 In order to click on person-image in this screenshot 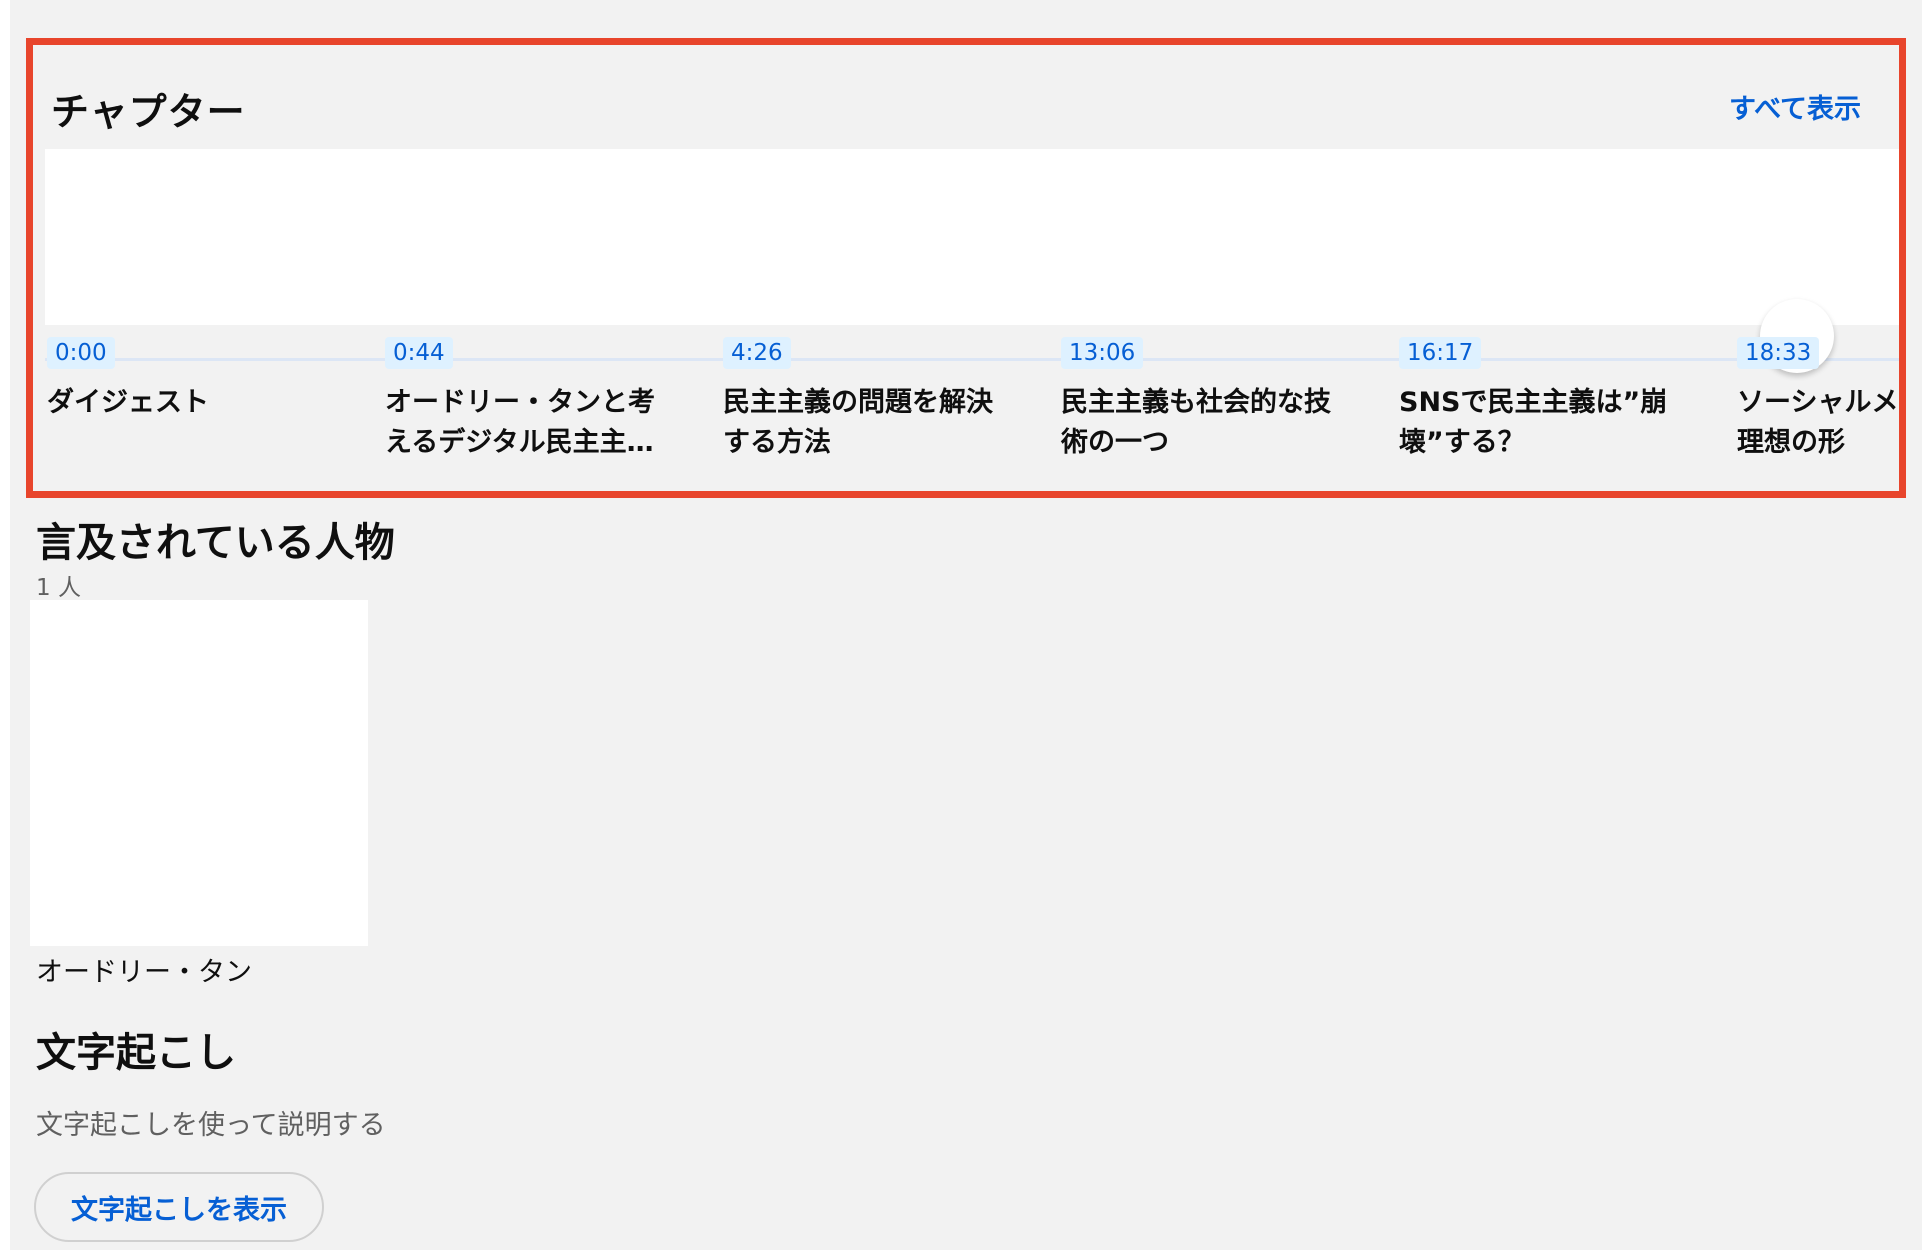, I will do `click(199, 773)`.